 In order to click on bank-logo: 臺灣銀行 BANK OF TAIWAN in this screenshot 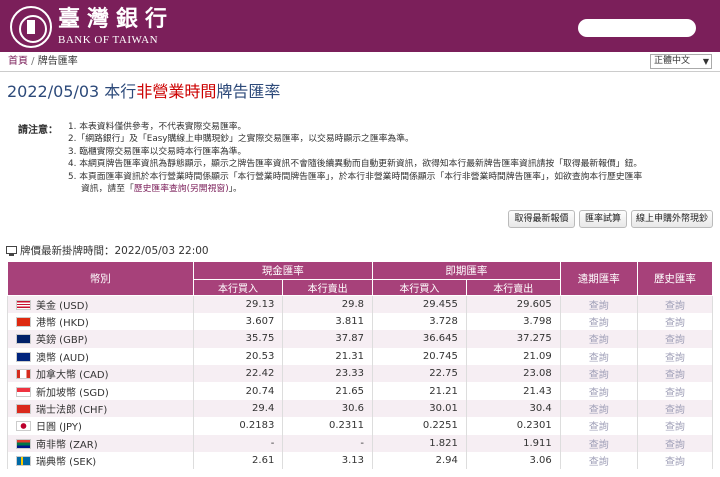, I will do `click(92, 27)`.